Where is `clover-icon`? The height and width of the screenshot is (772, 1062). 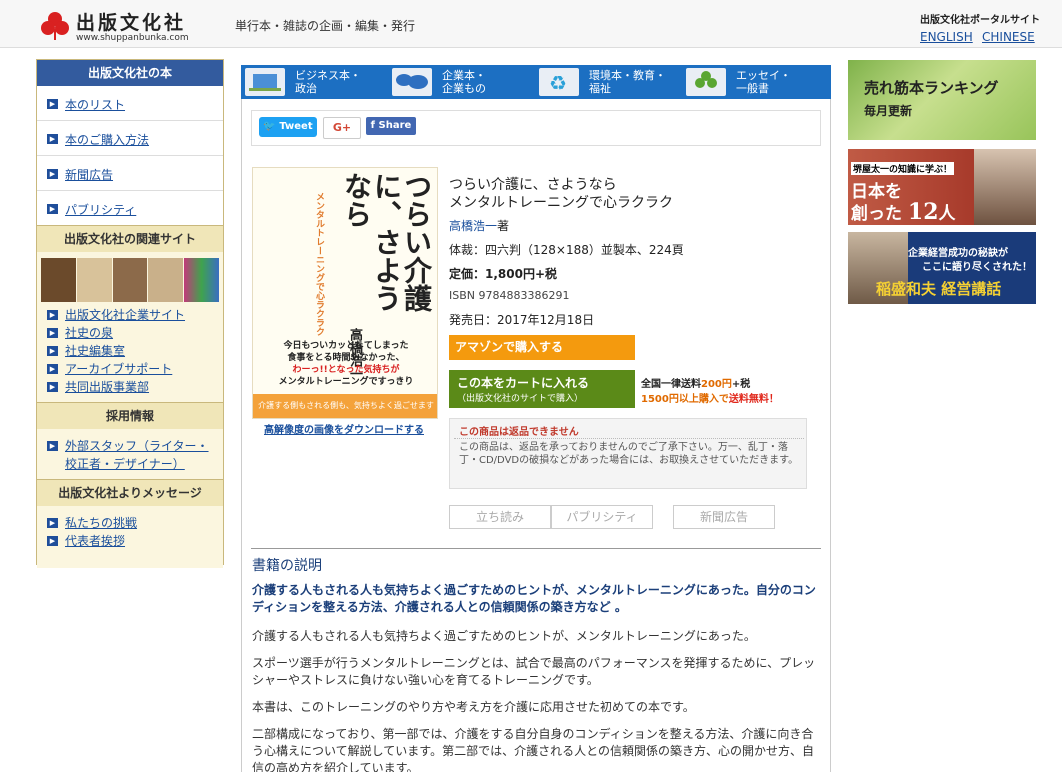
clover-icon is located at coordinates (706, 82).